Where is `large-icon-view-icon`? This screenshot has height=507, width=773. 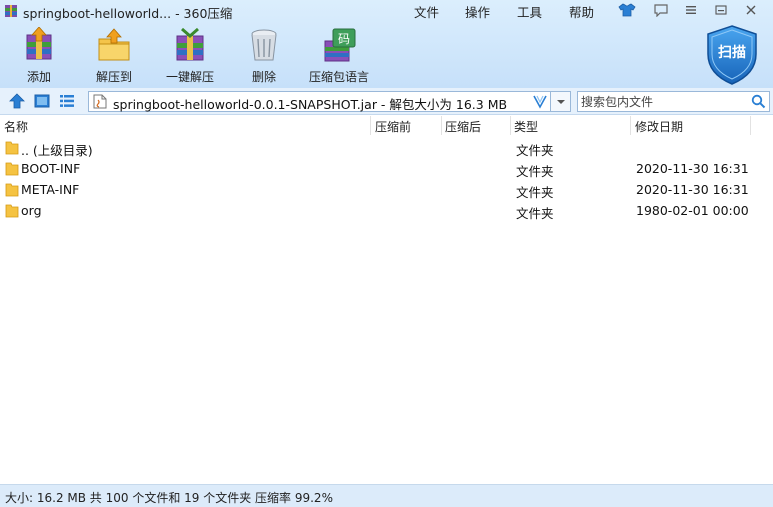 large-icon-view-icon is located at coordinates (42, 101).